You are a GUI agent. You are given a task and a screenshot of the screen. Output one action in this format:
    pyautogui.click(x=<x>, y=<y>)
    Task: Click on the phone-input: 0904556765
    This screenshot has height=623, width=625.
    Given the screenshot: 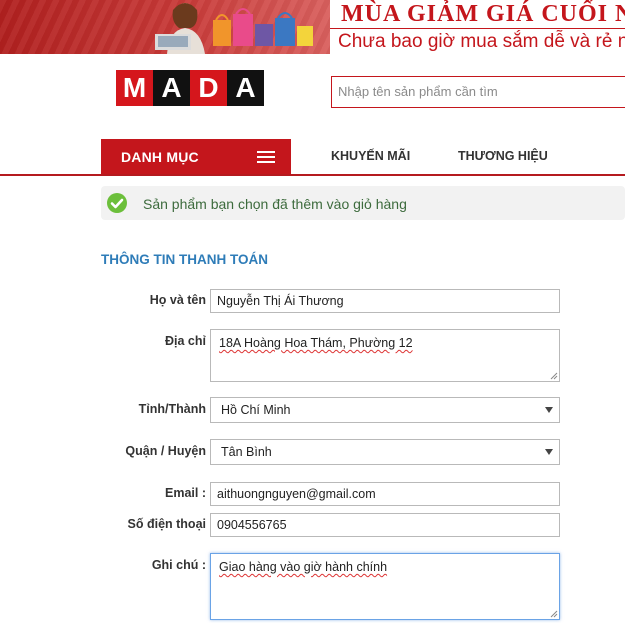 What is the action you would take?
    pyautogui.click(x=385, y=525)
    